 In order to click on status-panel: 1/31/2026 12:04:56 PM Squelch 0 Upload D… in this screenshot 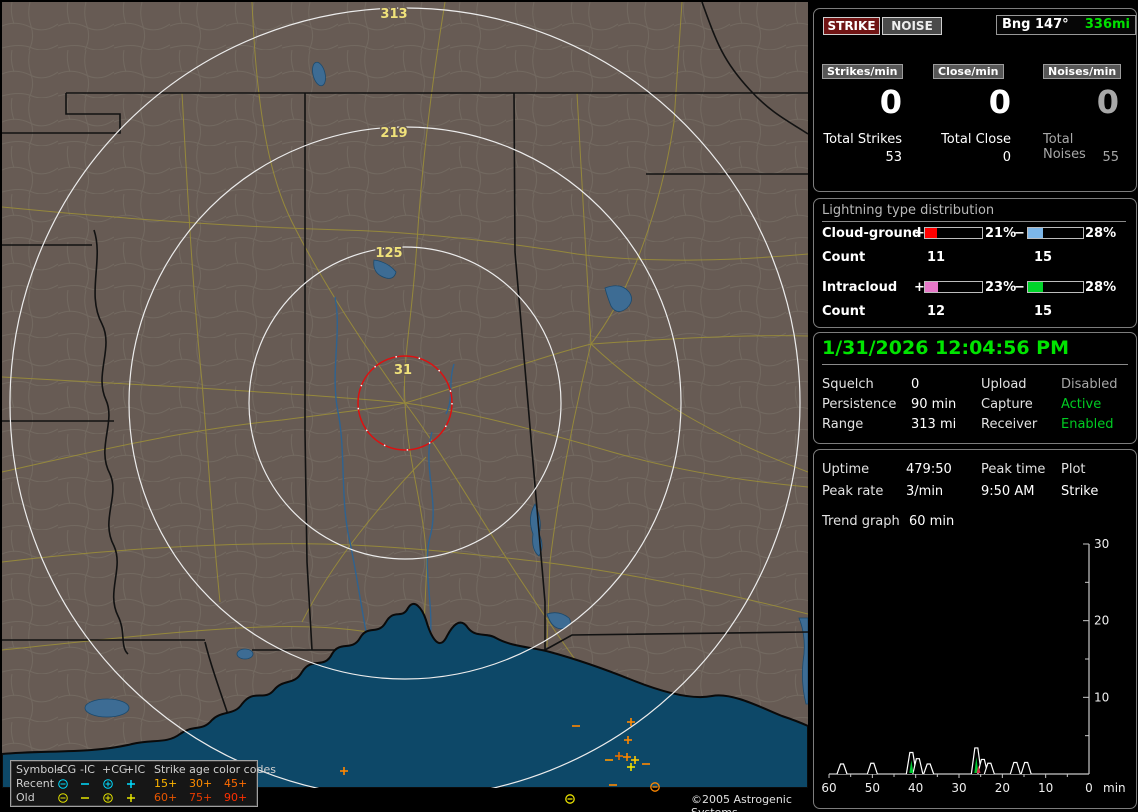, I will do `click(975, 388)`.